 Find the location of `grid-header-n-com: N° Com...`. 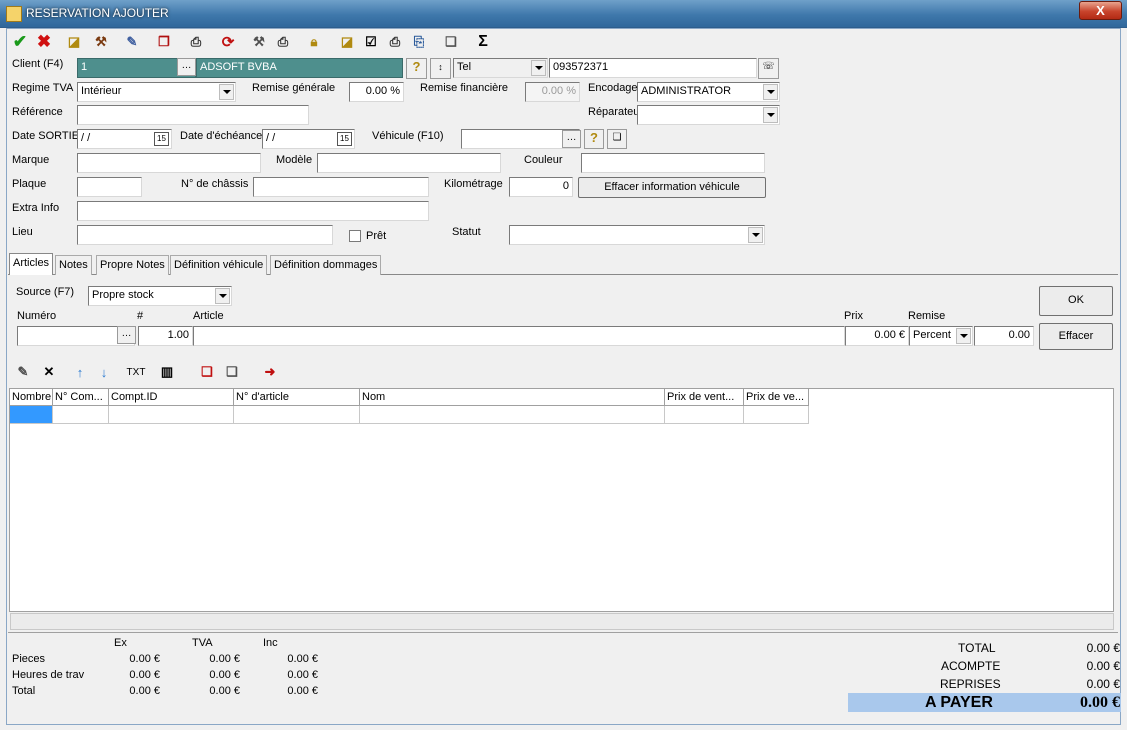

grid-header-n-com: N° Com... is located at coordinates (81, 397).